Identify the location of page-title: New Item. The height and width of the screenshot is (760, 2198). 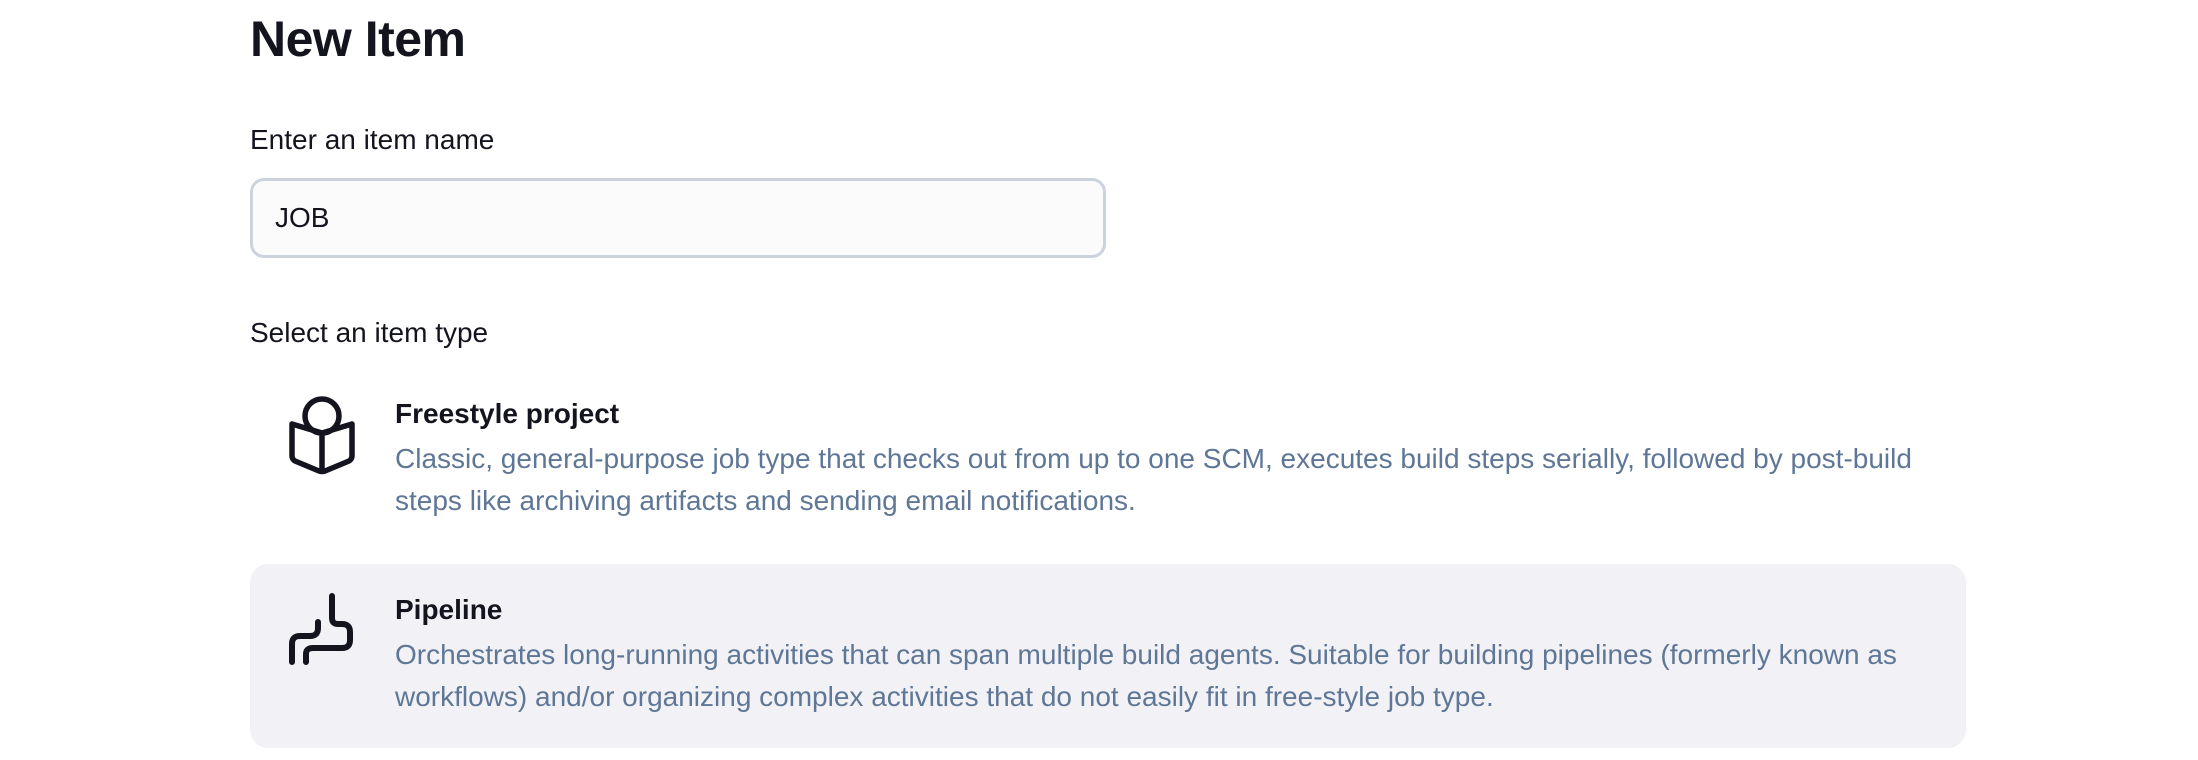
(358, 39).